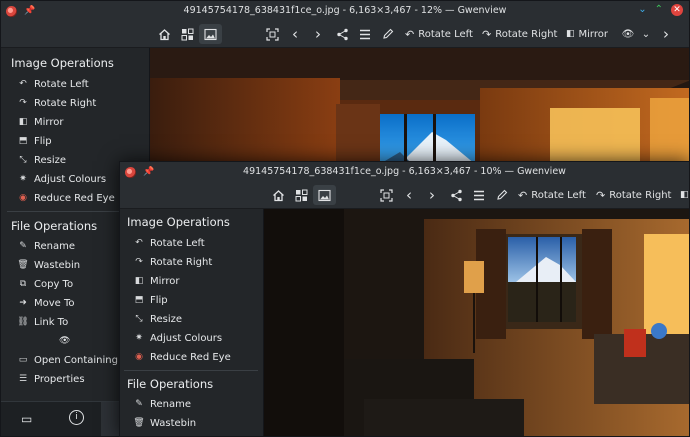 The width and height of the screenshot is (690, 437). I want to click on move-icon: ➜, so click(23, 303).